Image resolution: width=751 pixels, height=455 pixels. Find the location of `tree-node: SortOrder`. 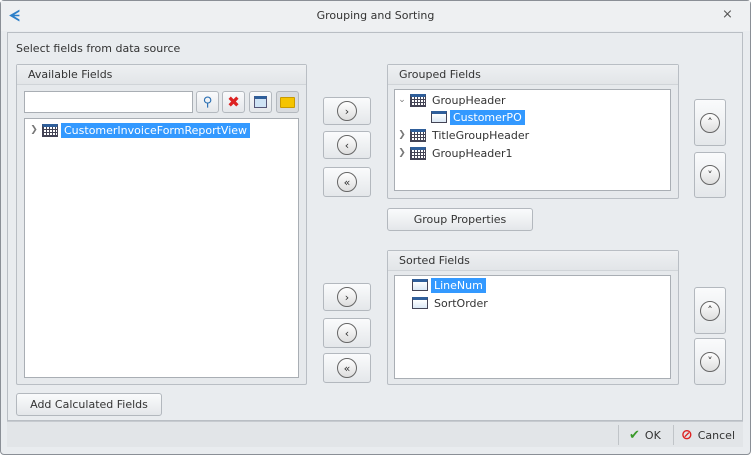

tree-node: SortOrder is located at coordinates (450, 303).